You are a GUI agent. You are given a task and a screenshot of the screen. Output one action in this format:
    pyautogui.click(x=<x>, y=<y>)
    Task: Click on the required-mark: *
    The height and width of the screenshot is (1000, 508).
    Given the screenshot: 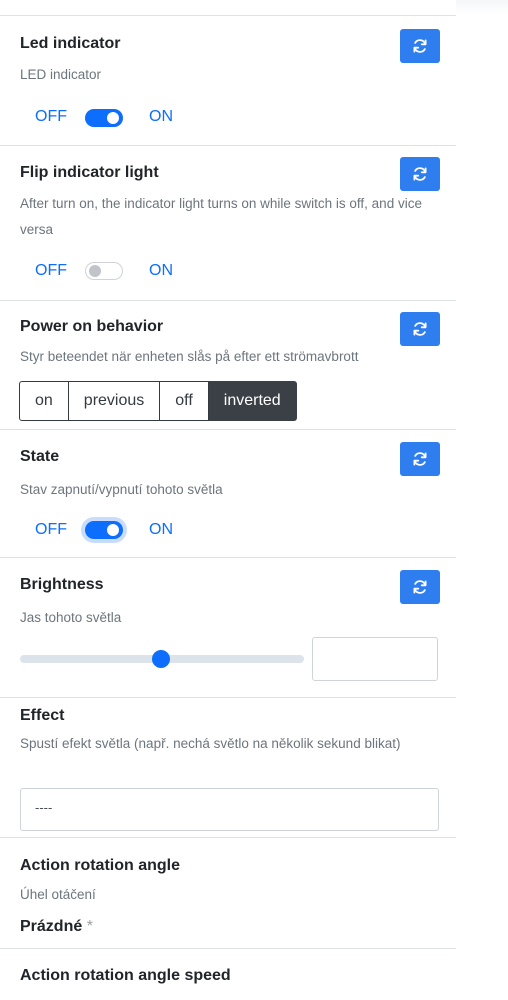 What is the action you would take?
    pyautogui.click(x=89, y=926)
    